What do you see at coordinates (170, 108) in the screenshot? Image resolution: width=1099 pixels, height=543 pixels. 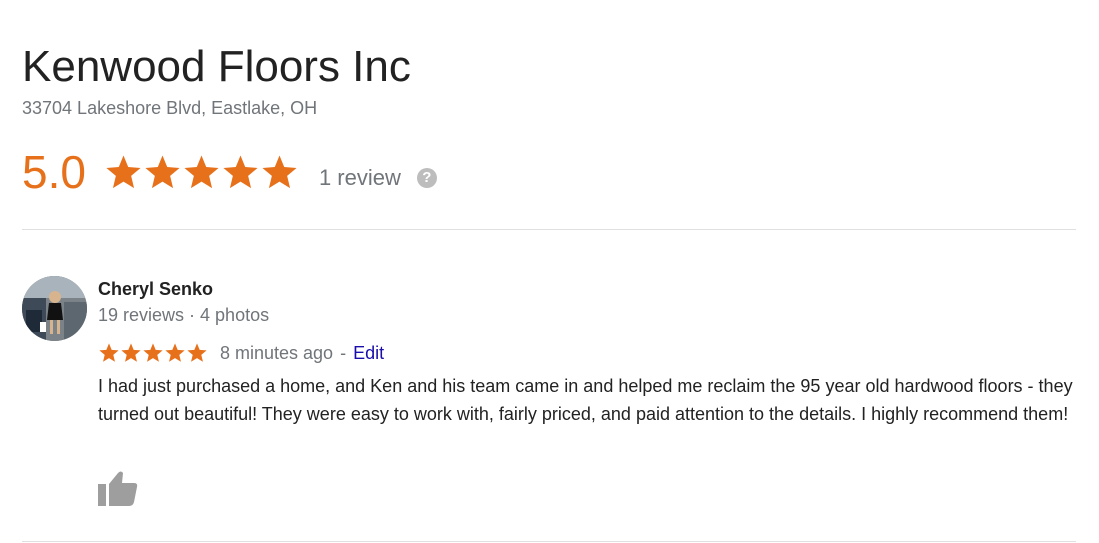 I see `business-address: 33704 Lakeshore Blvd, Eastlake, OH` at bounding box center [170, 108].